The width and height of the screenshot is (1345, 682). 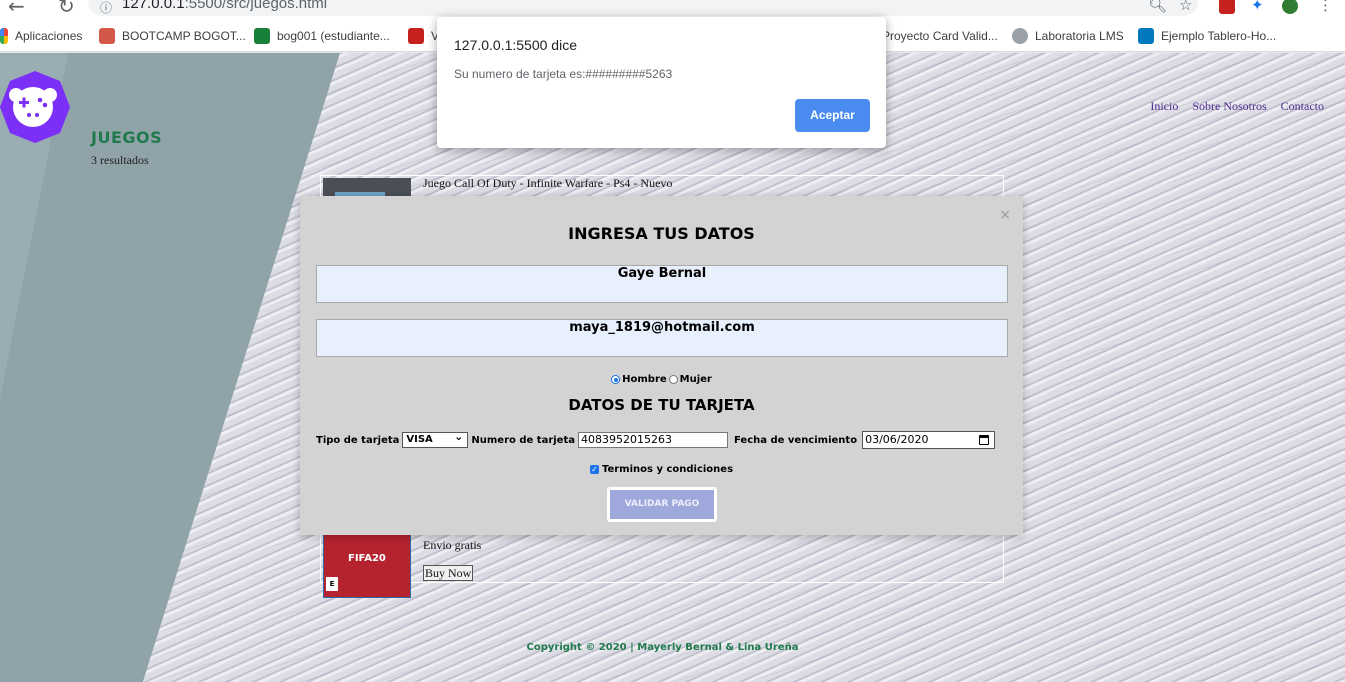 What do you see at coordinates (1164, 106) in the screenshot?
I see `nav-link-inicio: Inicio` at bounding box center [1164, 106].